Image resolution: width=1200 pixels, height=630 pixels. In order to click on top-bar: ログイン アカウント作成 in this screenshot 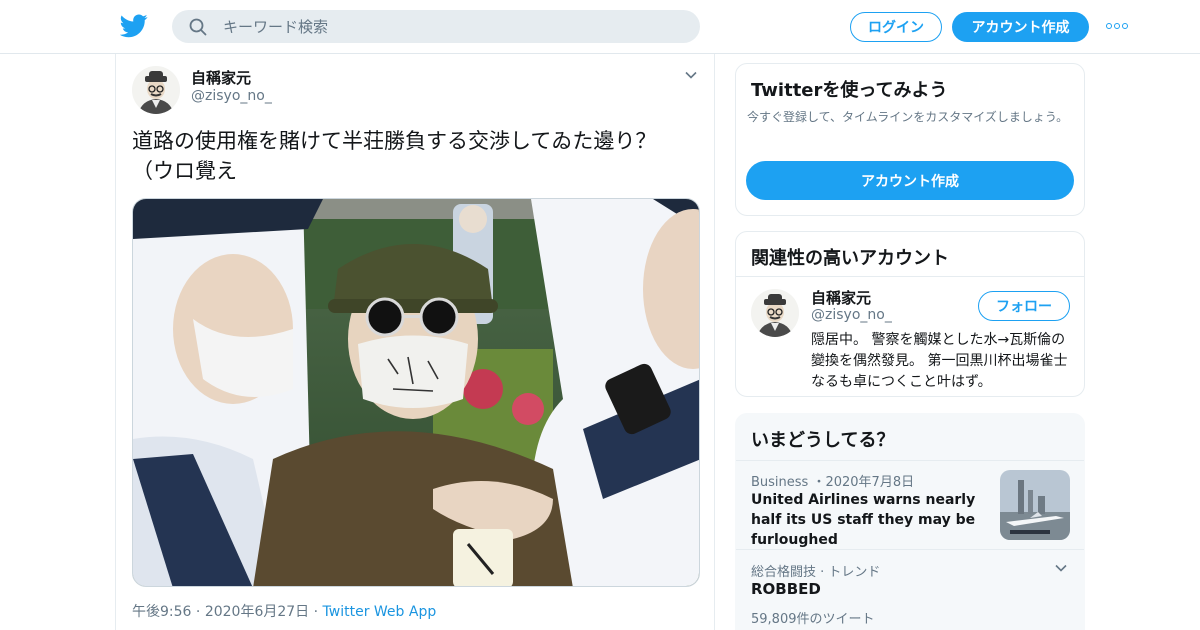, I will do `click(600, 27)`.